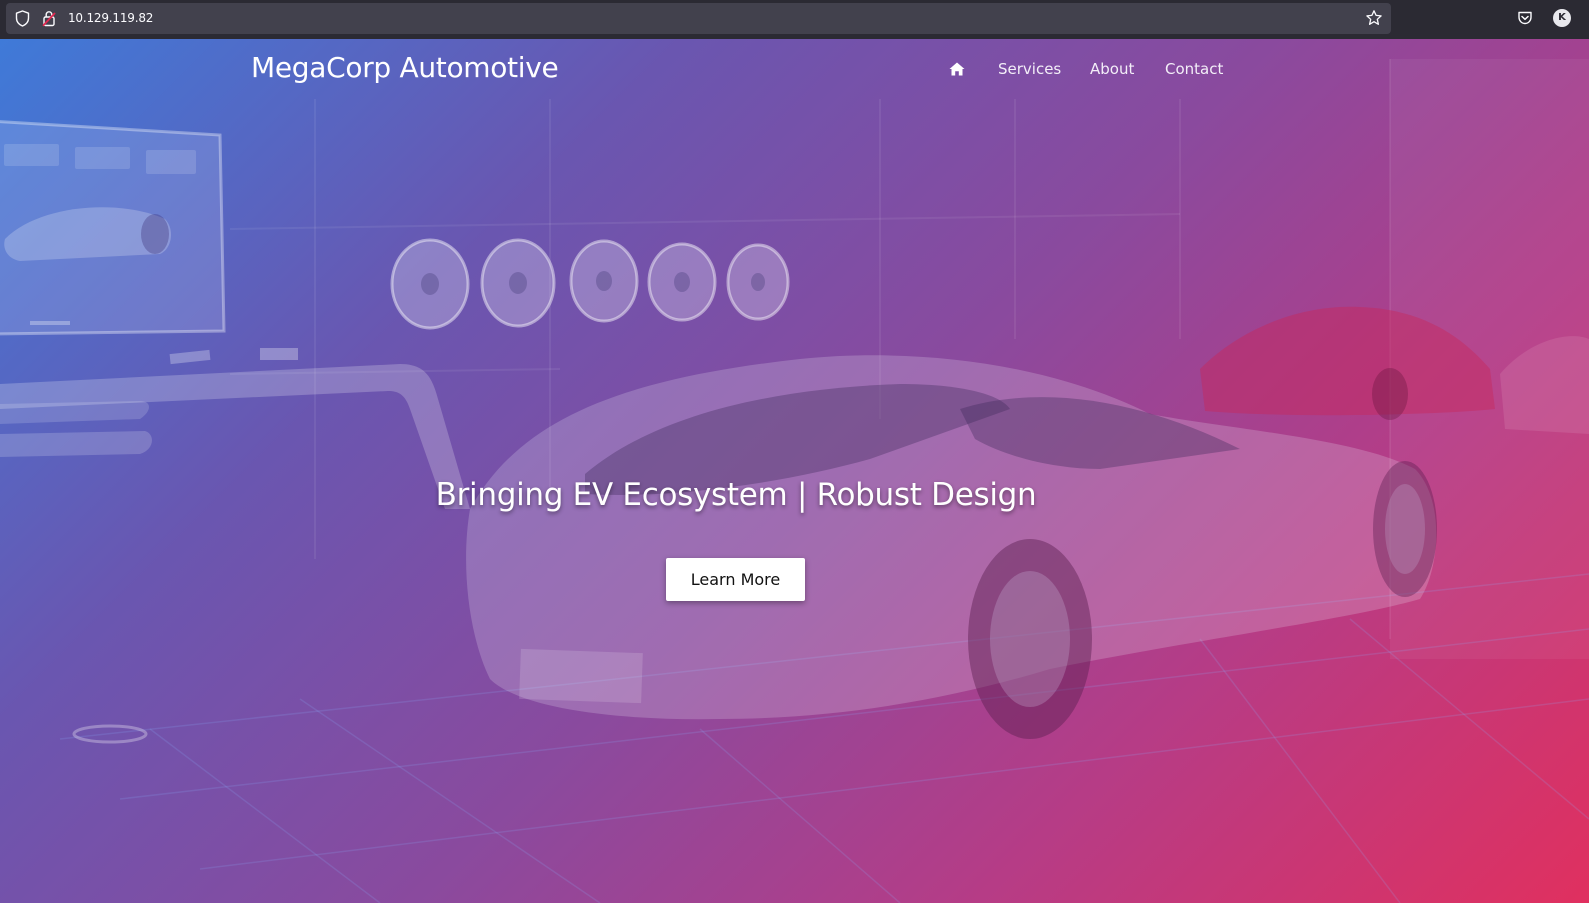  I want to click on account-avatar: K, so click(1562, 18).